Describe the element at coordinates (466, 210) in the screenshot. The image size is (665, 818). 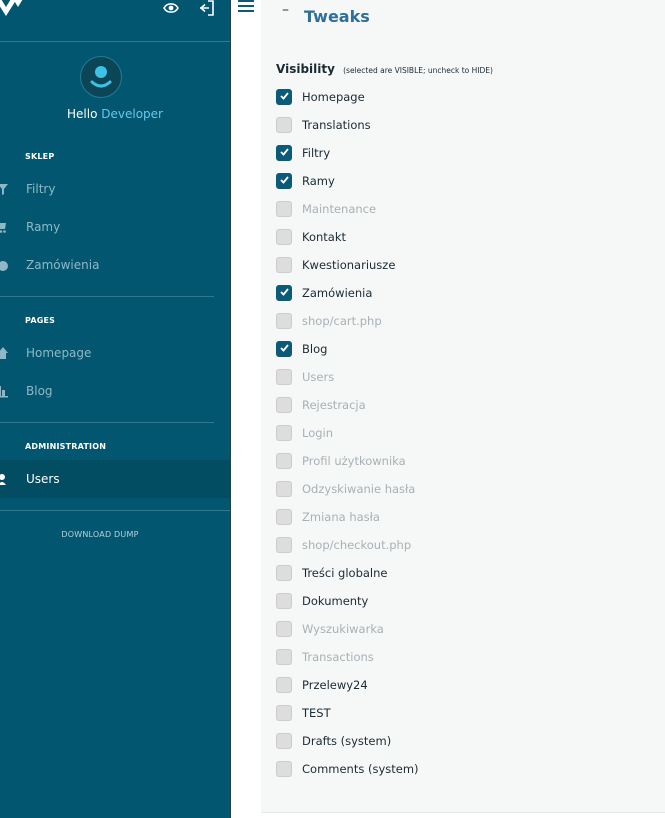
I see `visibility-option: Maintenance` at that location.